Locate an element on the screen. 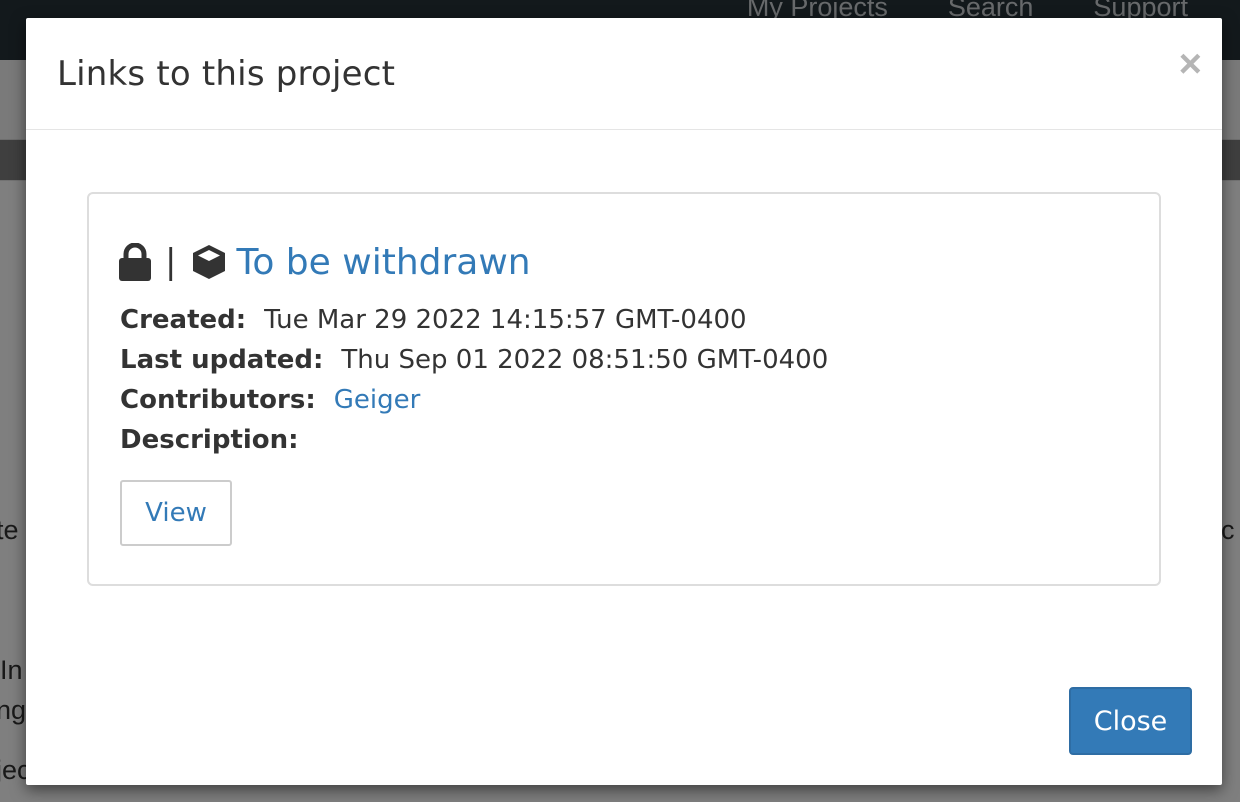 Image resolution: width=1240 pixels, height=802 pixels. close-button: Close is located at coordinates (1130, 721).